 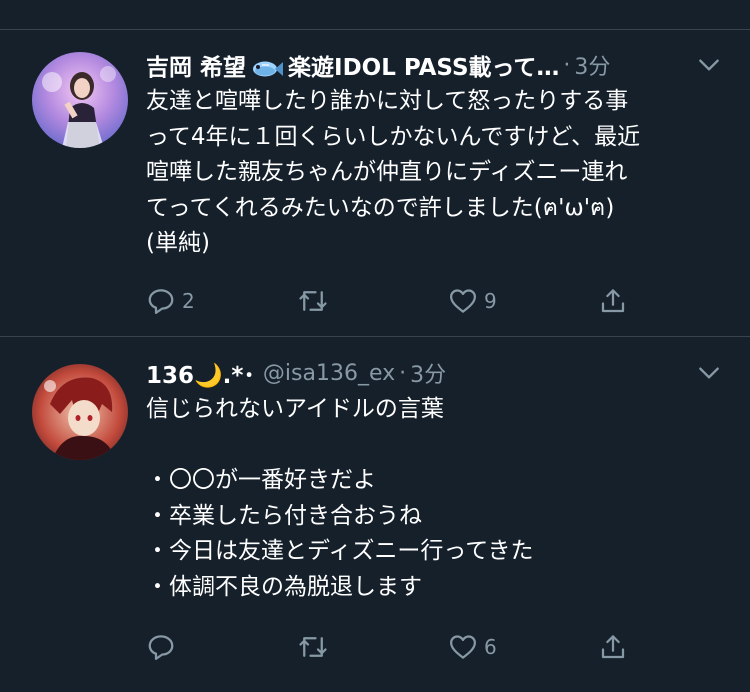 What do you see at coordinates (188, 301) in the screenshot?
I see `reply-count: 2` at bounding box center [188, 301].